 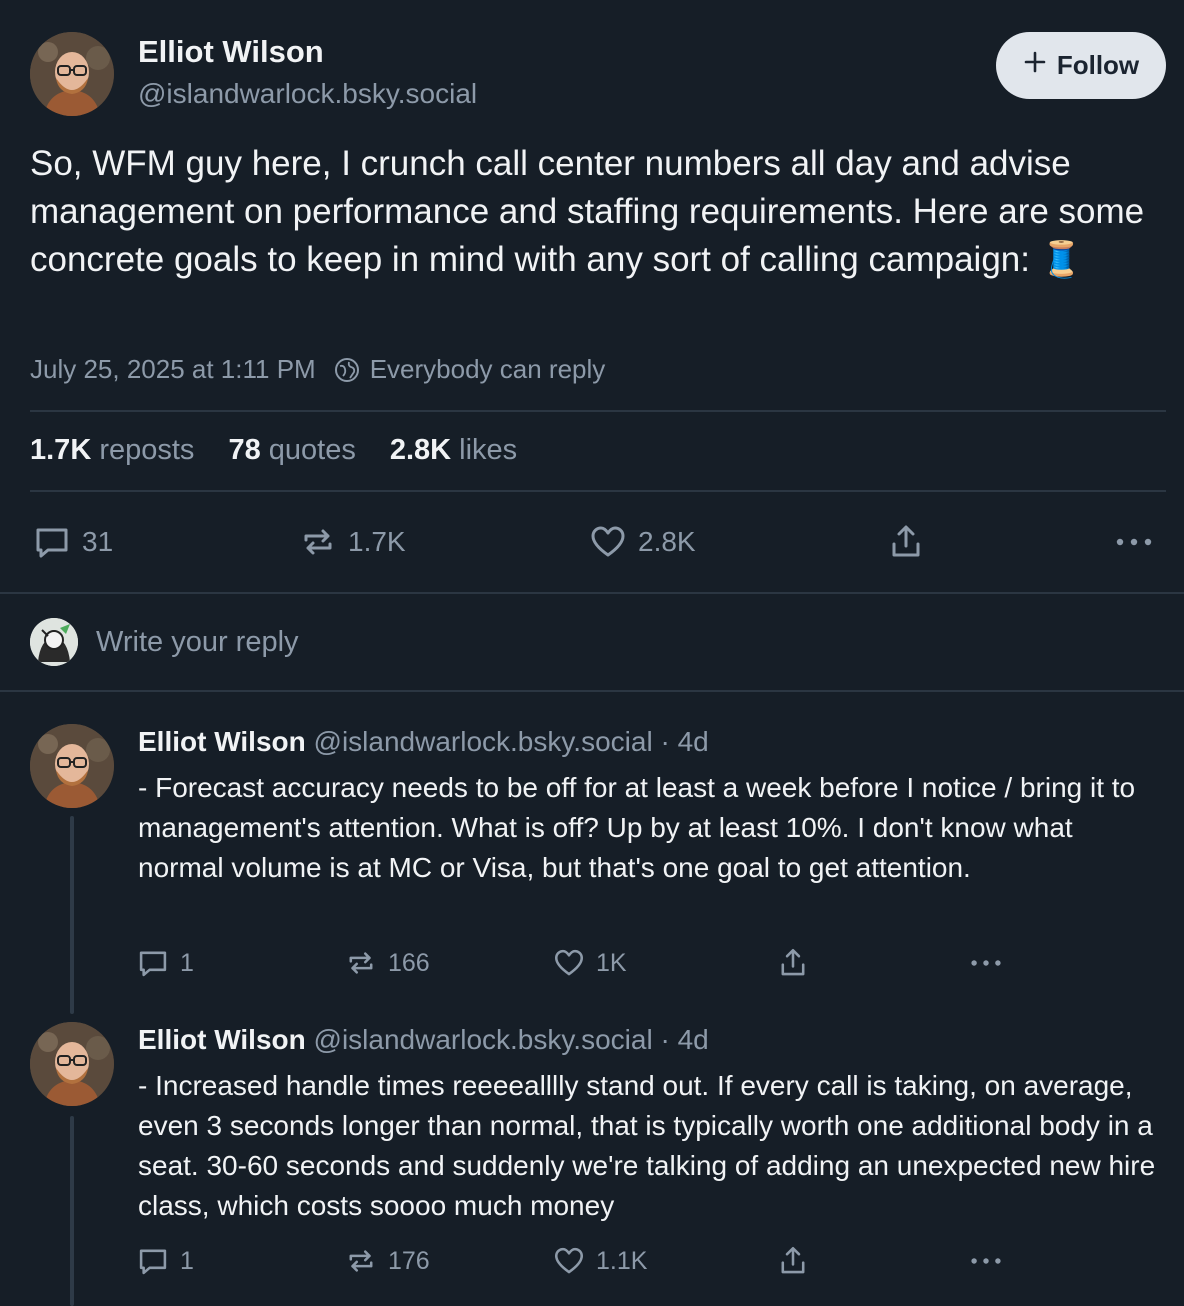 I want to click on reply-composer: Write your reply, so click(x=164, y=642).